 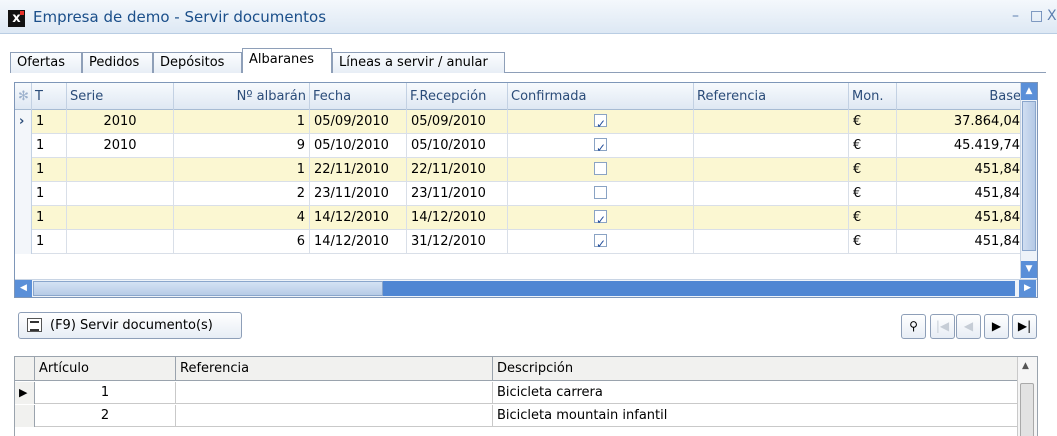 What do you see at coordinates (457, 218) in the screenshot?
I see `cell-frecepcion: 14/12/2010` at bounding box center [457, 218].